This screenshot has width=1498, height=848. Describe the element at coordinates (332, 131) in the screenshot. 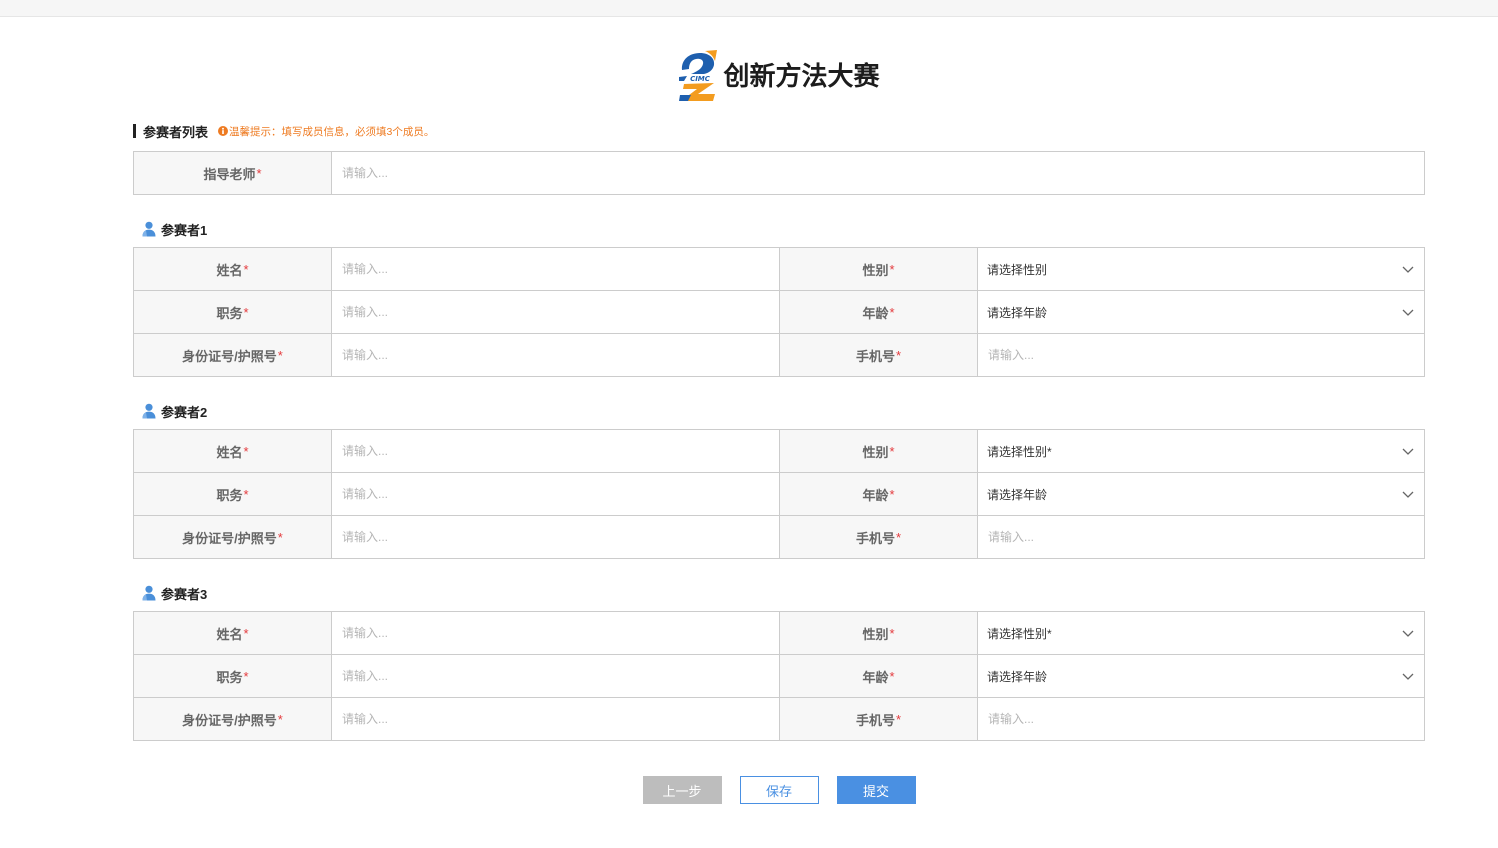

I see `hint-text: 温馨提示：填写成员信息，必须填3个成员。` at that location.